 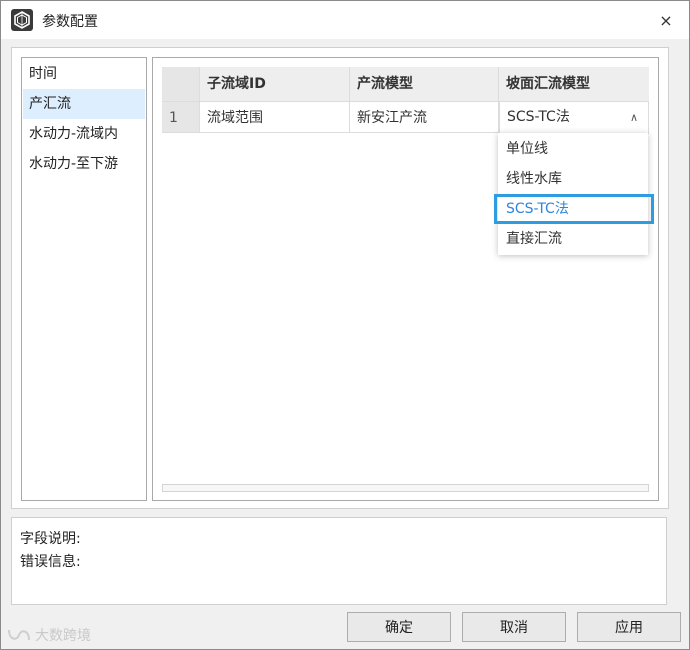 What do you see at coordinates (573, 149) in the screenshot?
I see `dropdown-option-unit-hydrograph: 单位线` at bounding box center [573, 149].